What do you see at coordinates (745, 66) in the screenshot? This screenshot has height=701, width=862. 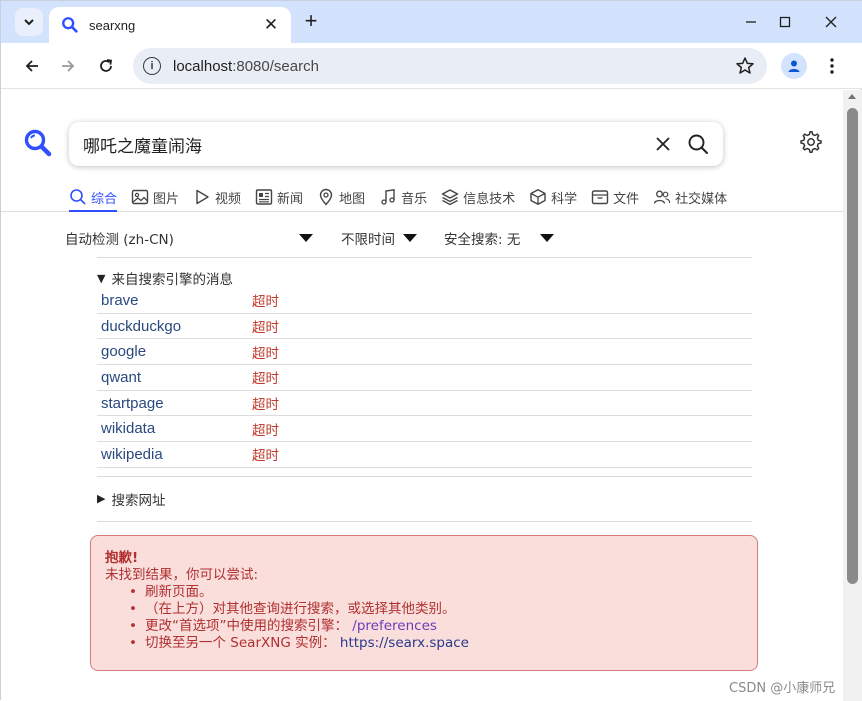 I see `bookmark-star-icon` at bounding box center [745, 66].